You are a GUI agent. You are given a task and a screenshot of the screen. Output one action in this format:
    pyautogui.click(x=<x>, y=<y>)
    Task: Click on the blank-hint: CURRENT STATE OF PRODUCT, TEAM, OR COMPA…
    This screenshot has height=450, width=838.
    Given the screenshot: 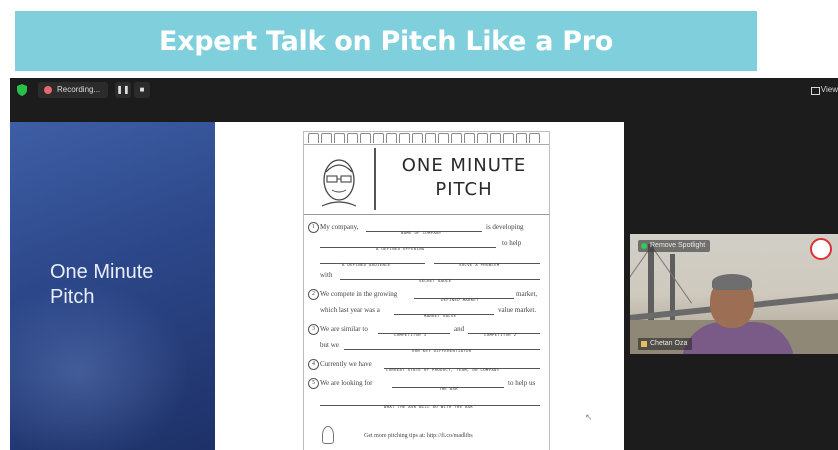 What is the action you would take?
    pyautogui.click(x=443, y=371)
    